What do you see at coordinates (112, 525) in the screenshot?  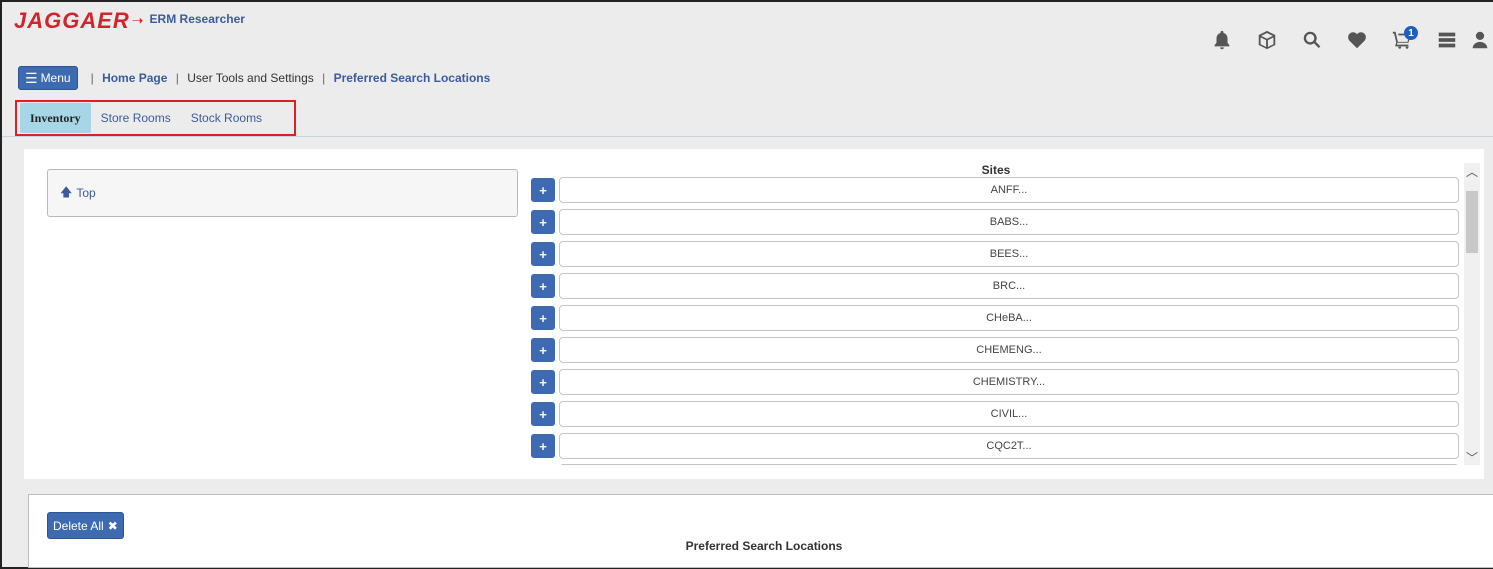 I see `close-icon: ✖` at bounding box center [112, 525].